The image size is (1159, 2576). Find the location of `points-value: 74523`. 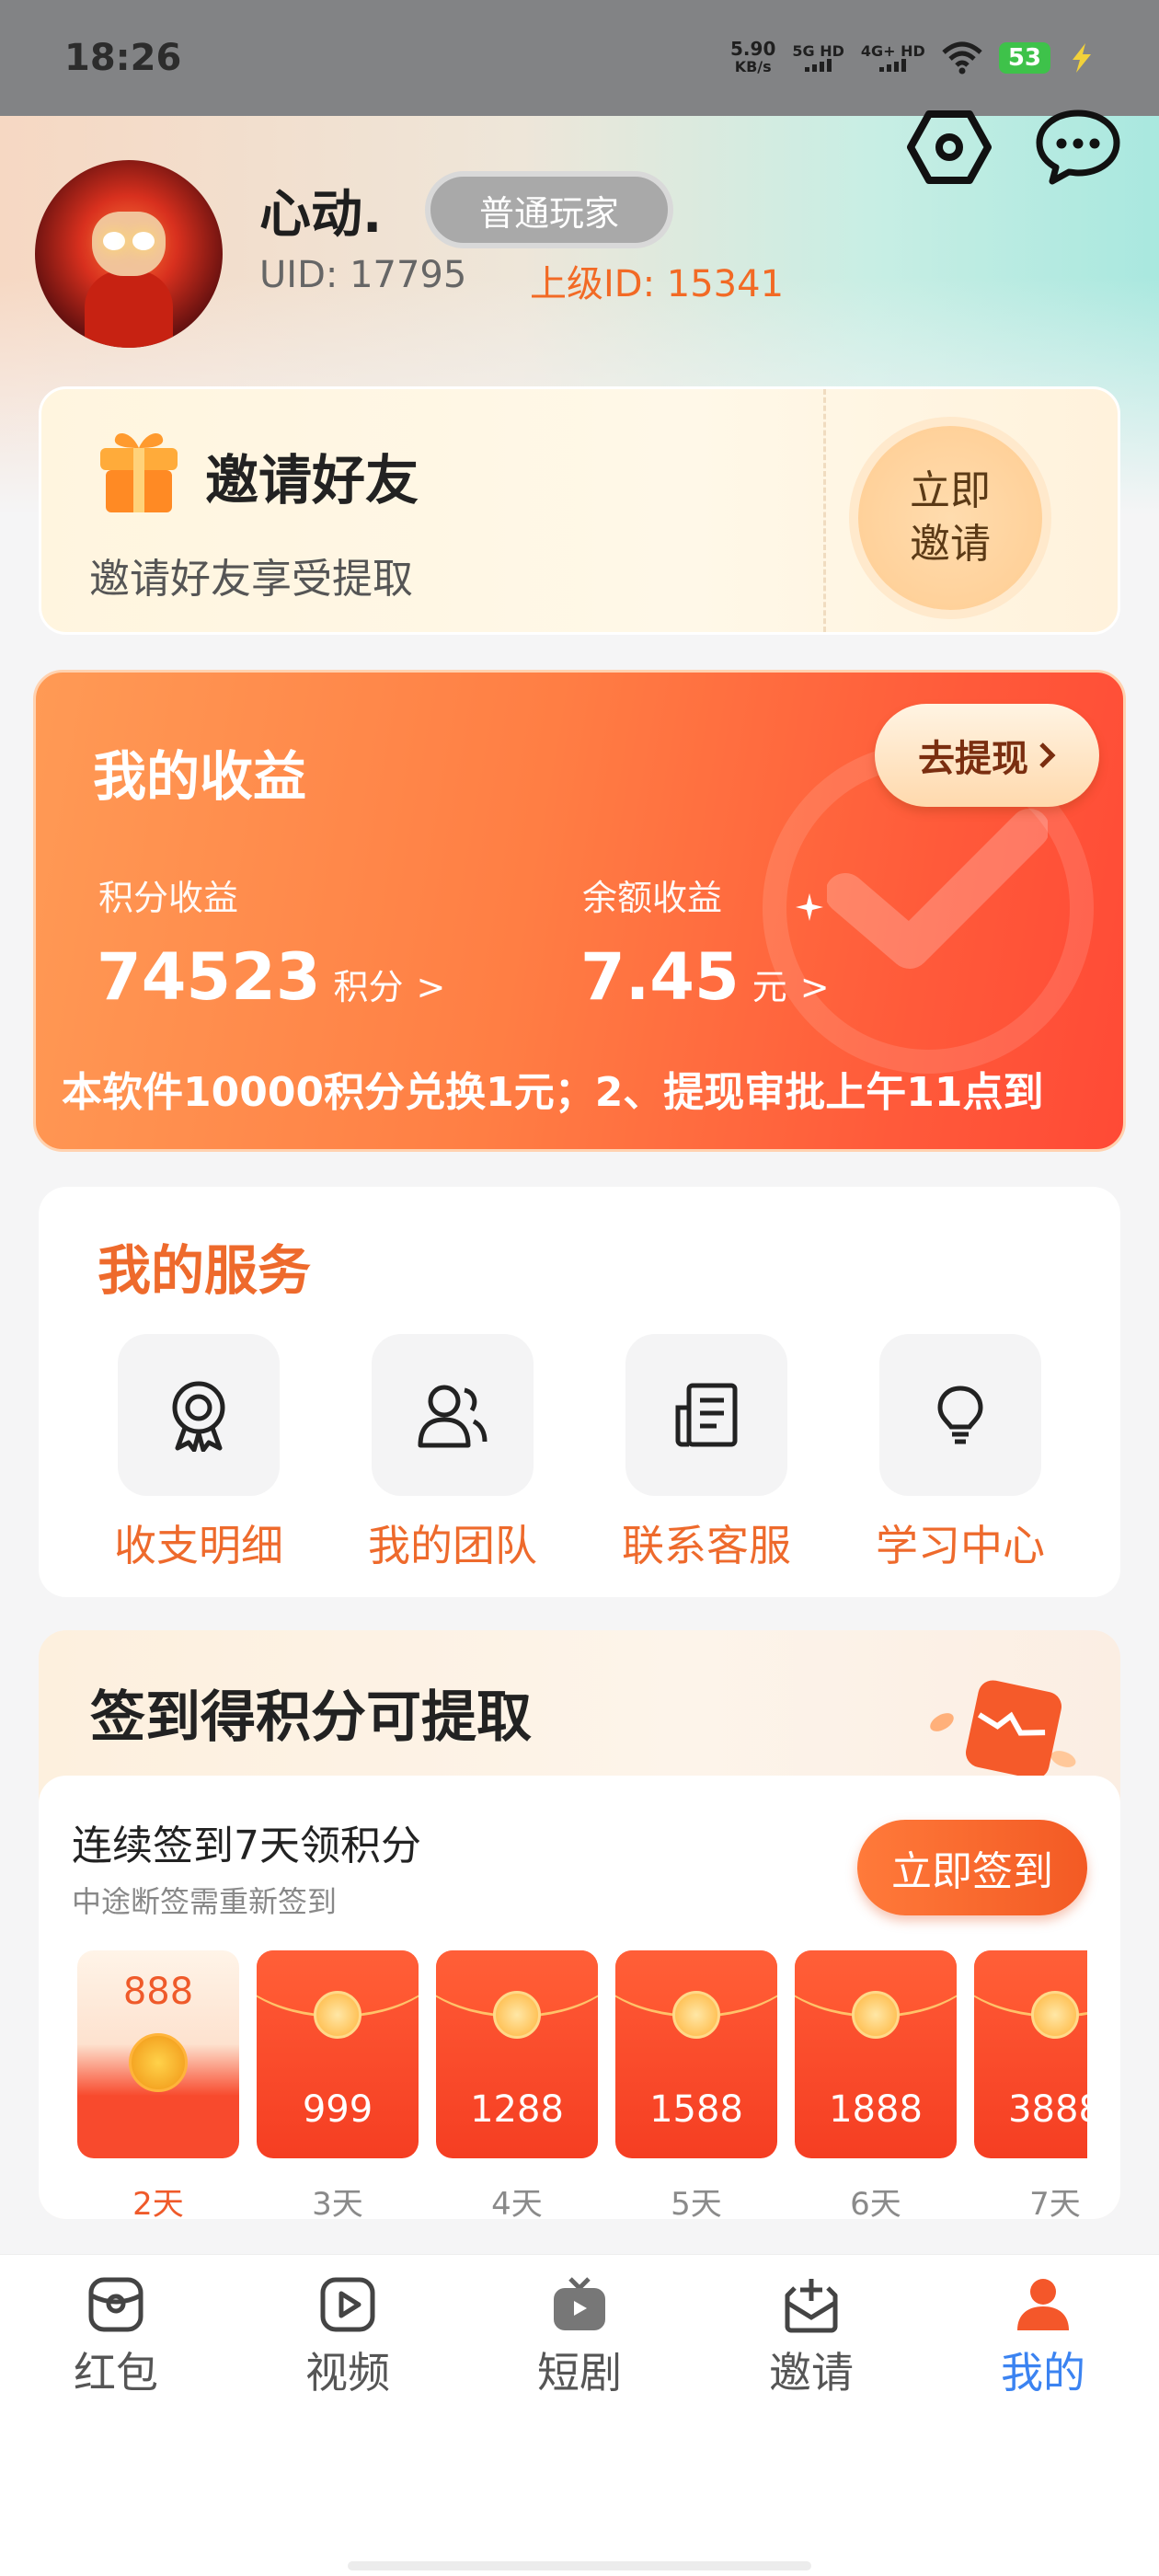

points-value: 74523 is located at coordinates (209, 977).